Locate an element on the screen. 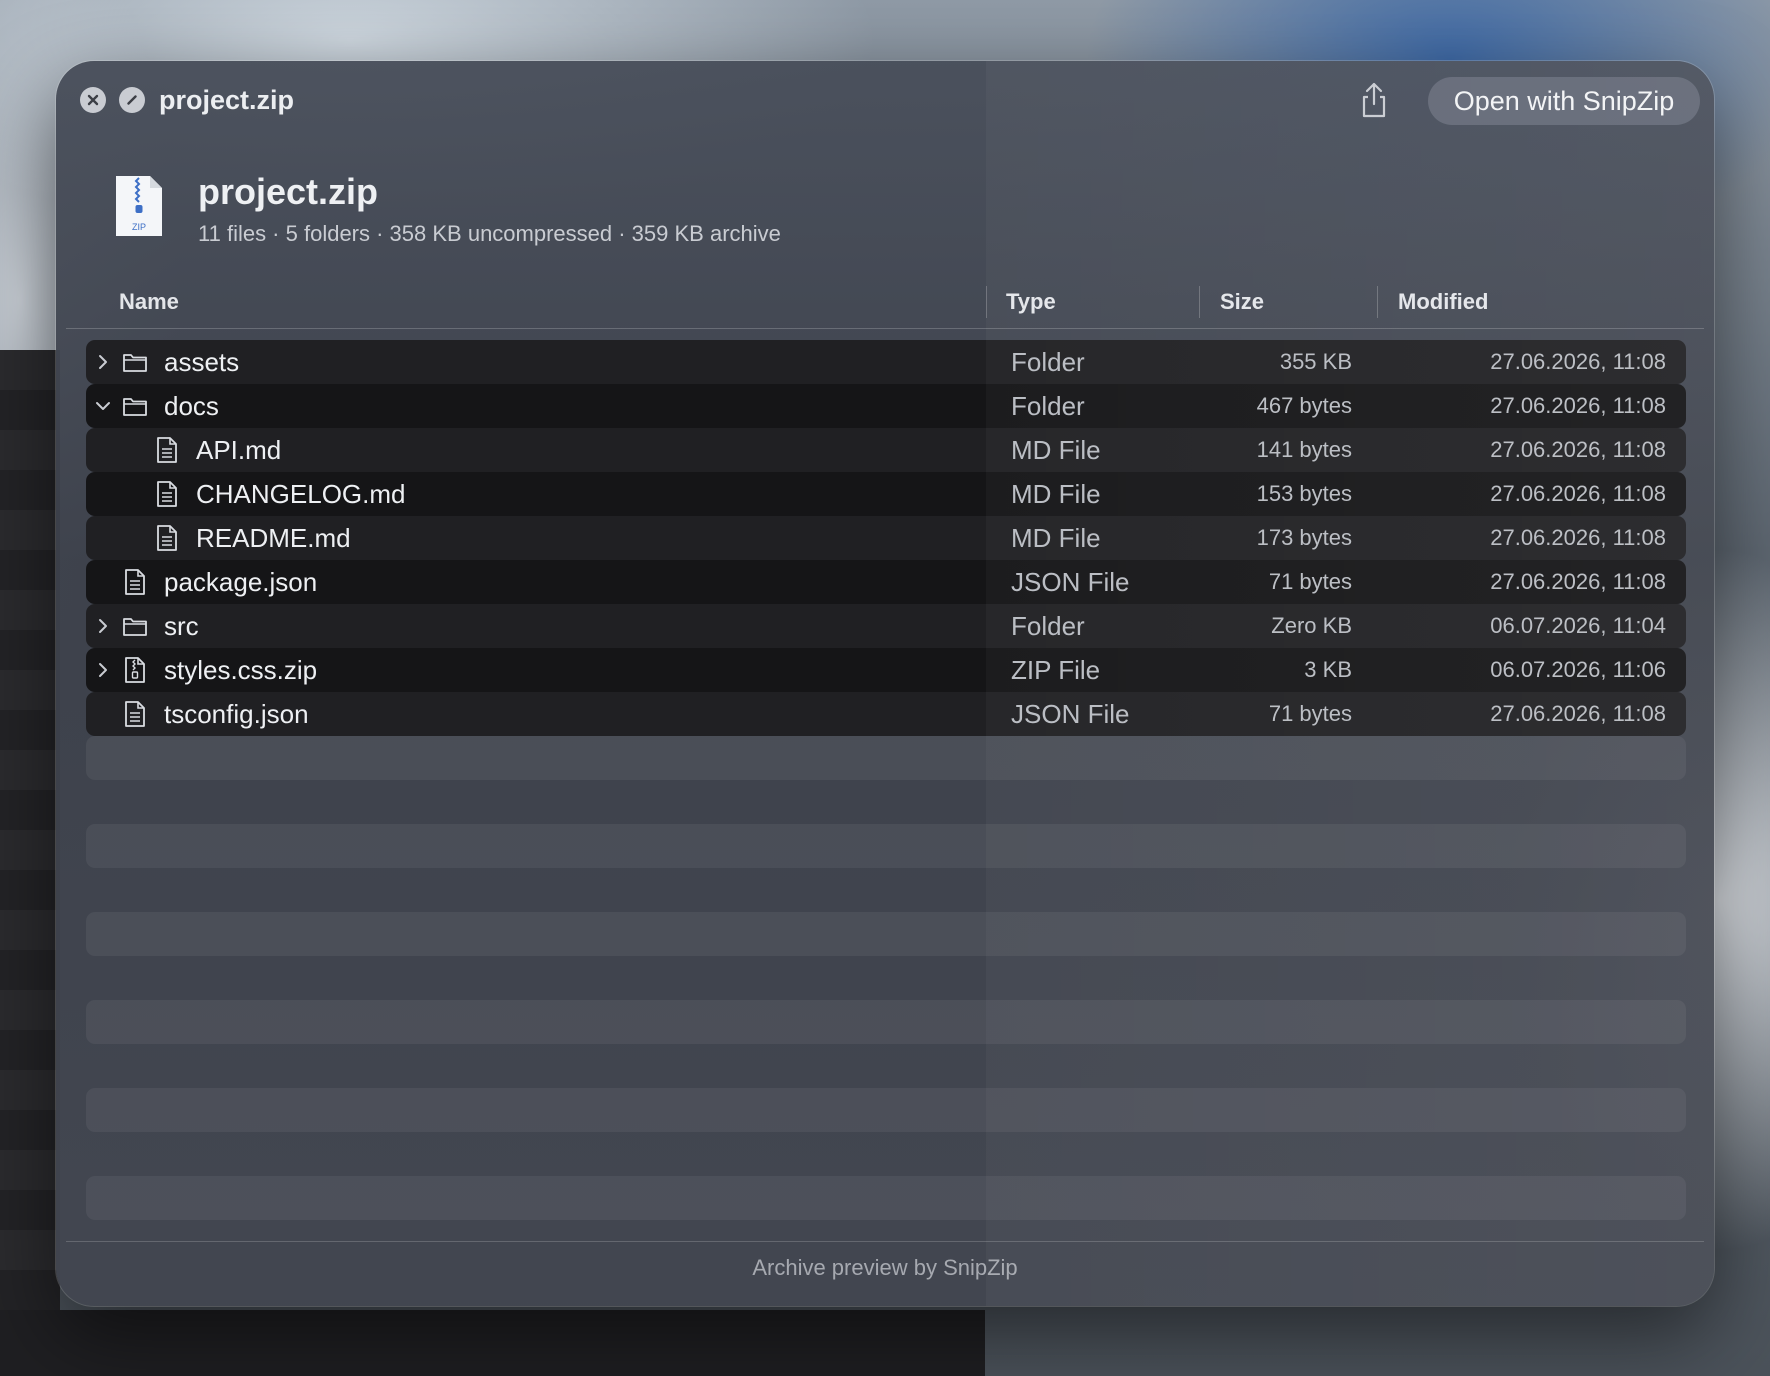 The image size is (1770, 1376). slash-icon is located at coordinates (132, 100).